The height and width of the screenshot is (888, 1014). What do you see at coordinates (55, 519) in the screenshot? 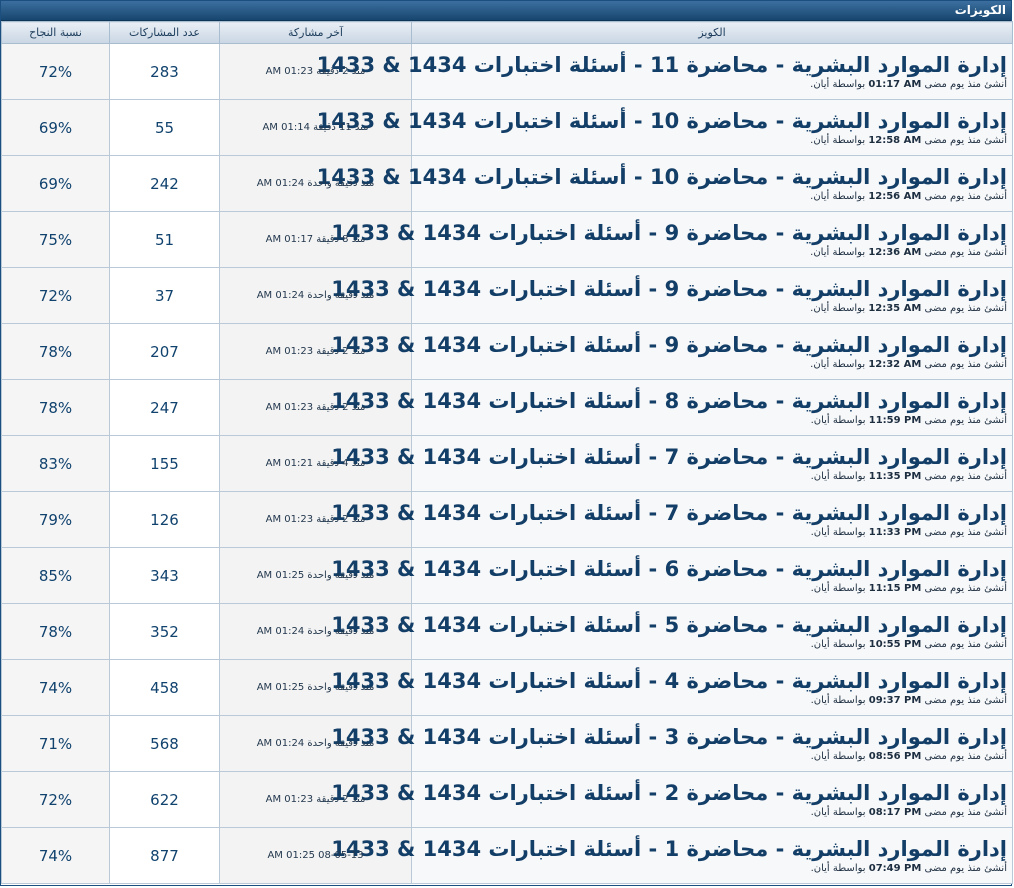
I see `success-rate-cell: 79%` at bounding box center [55, 519].